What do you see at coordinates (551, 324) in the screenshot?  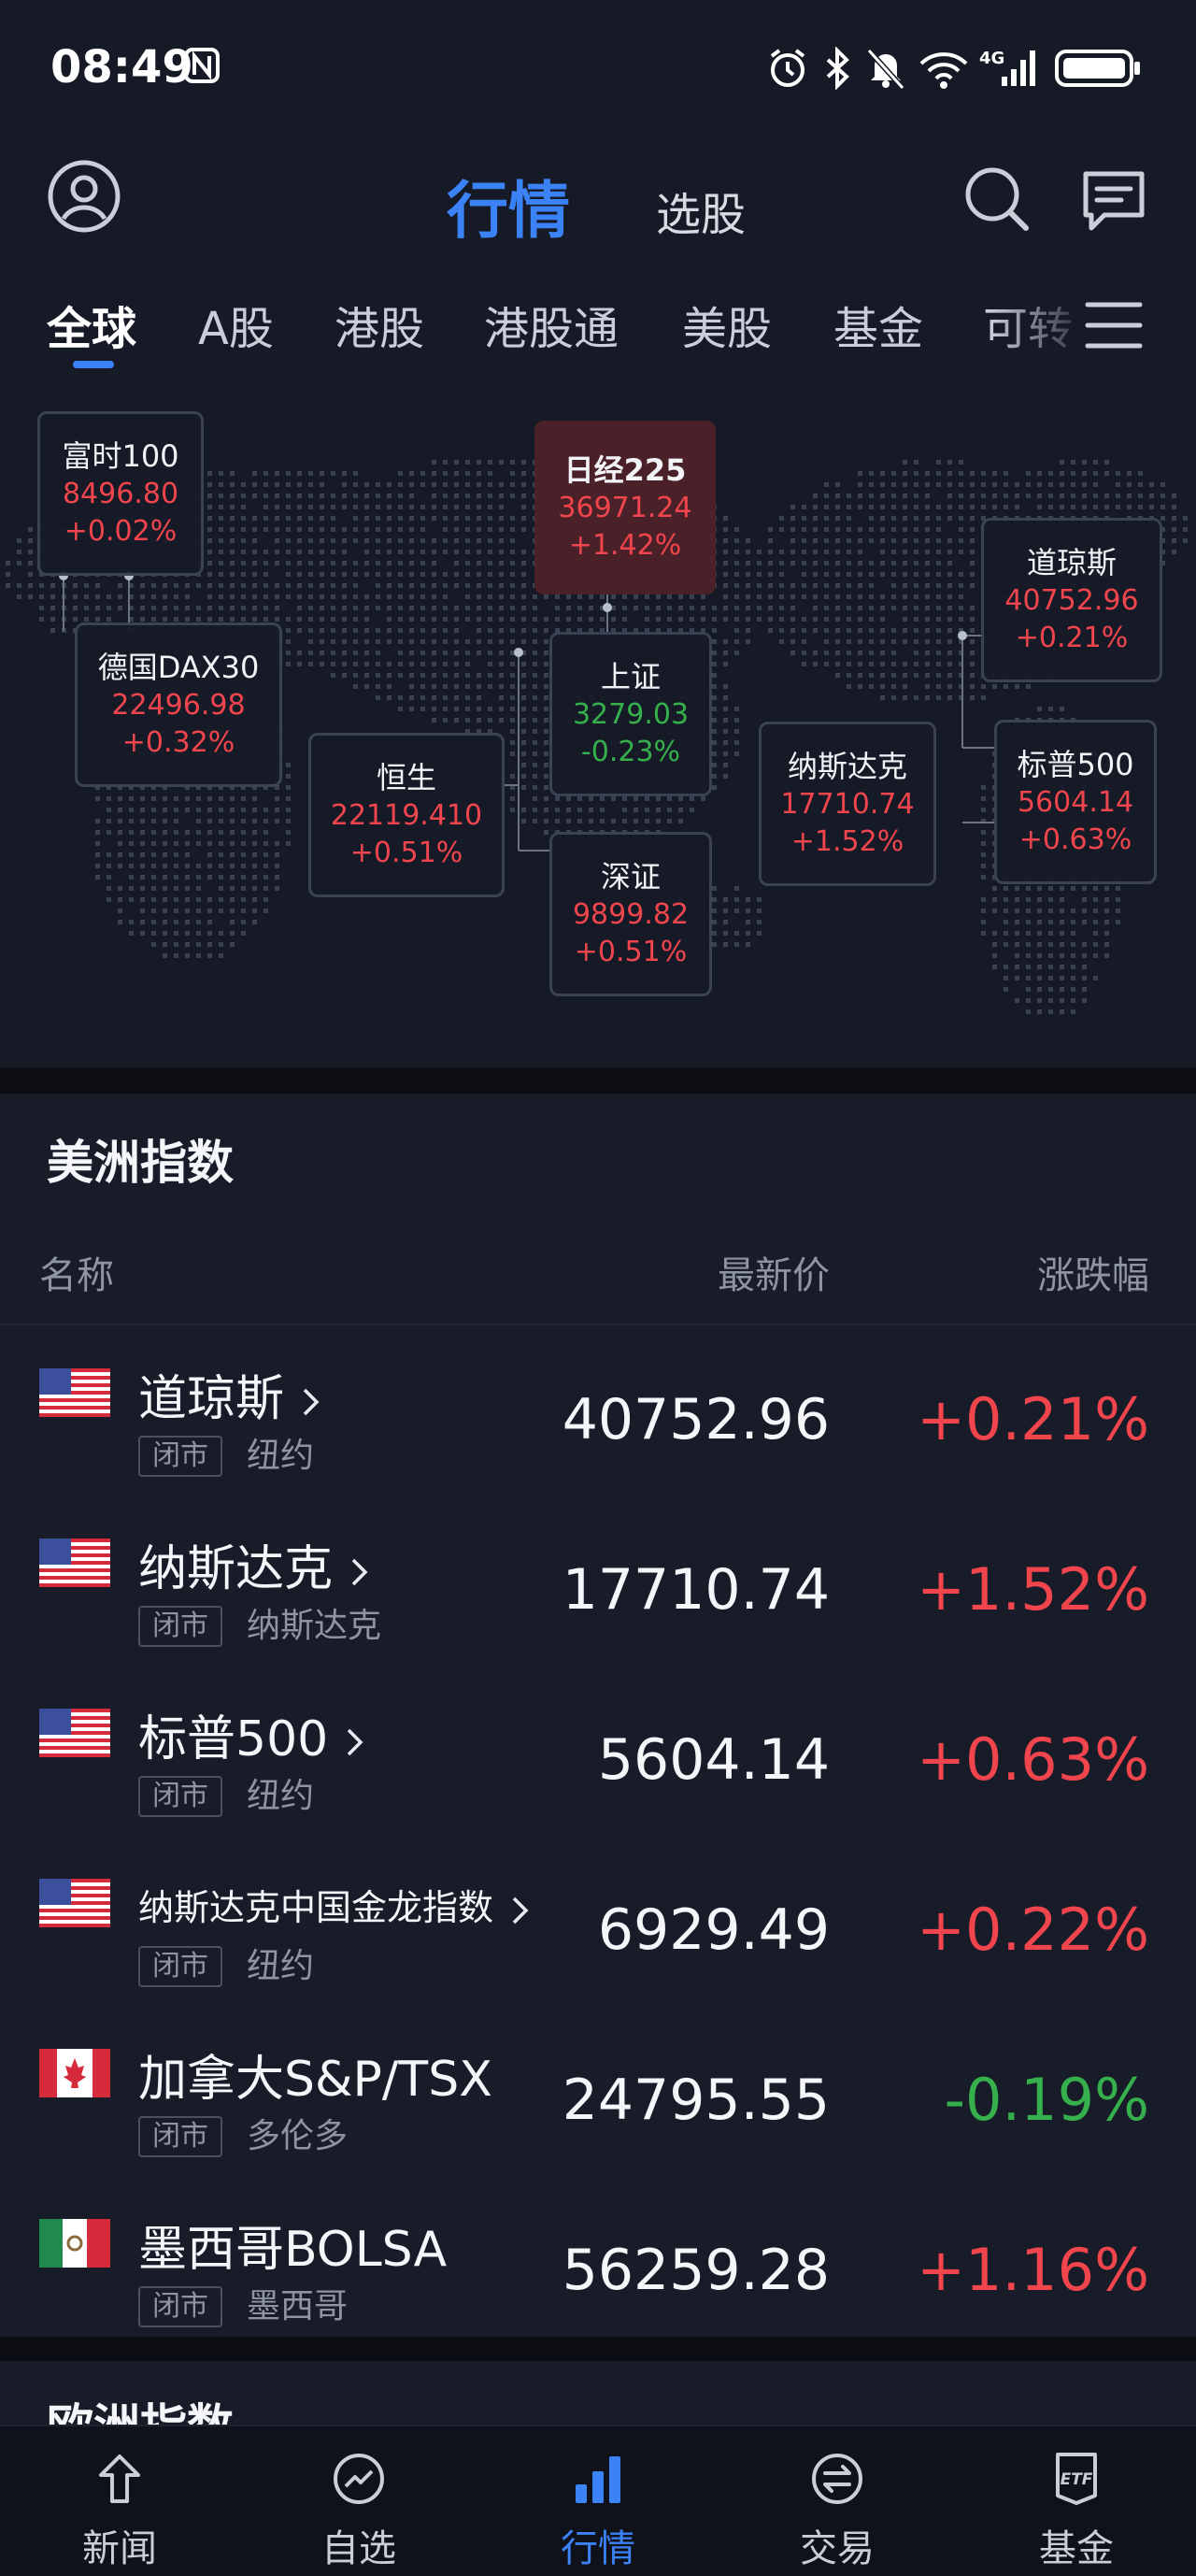 I see `tab-hk-connect: 港股通` at bounding box center [551, 324].